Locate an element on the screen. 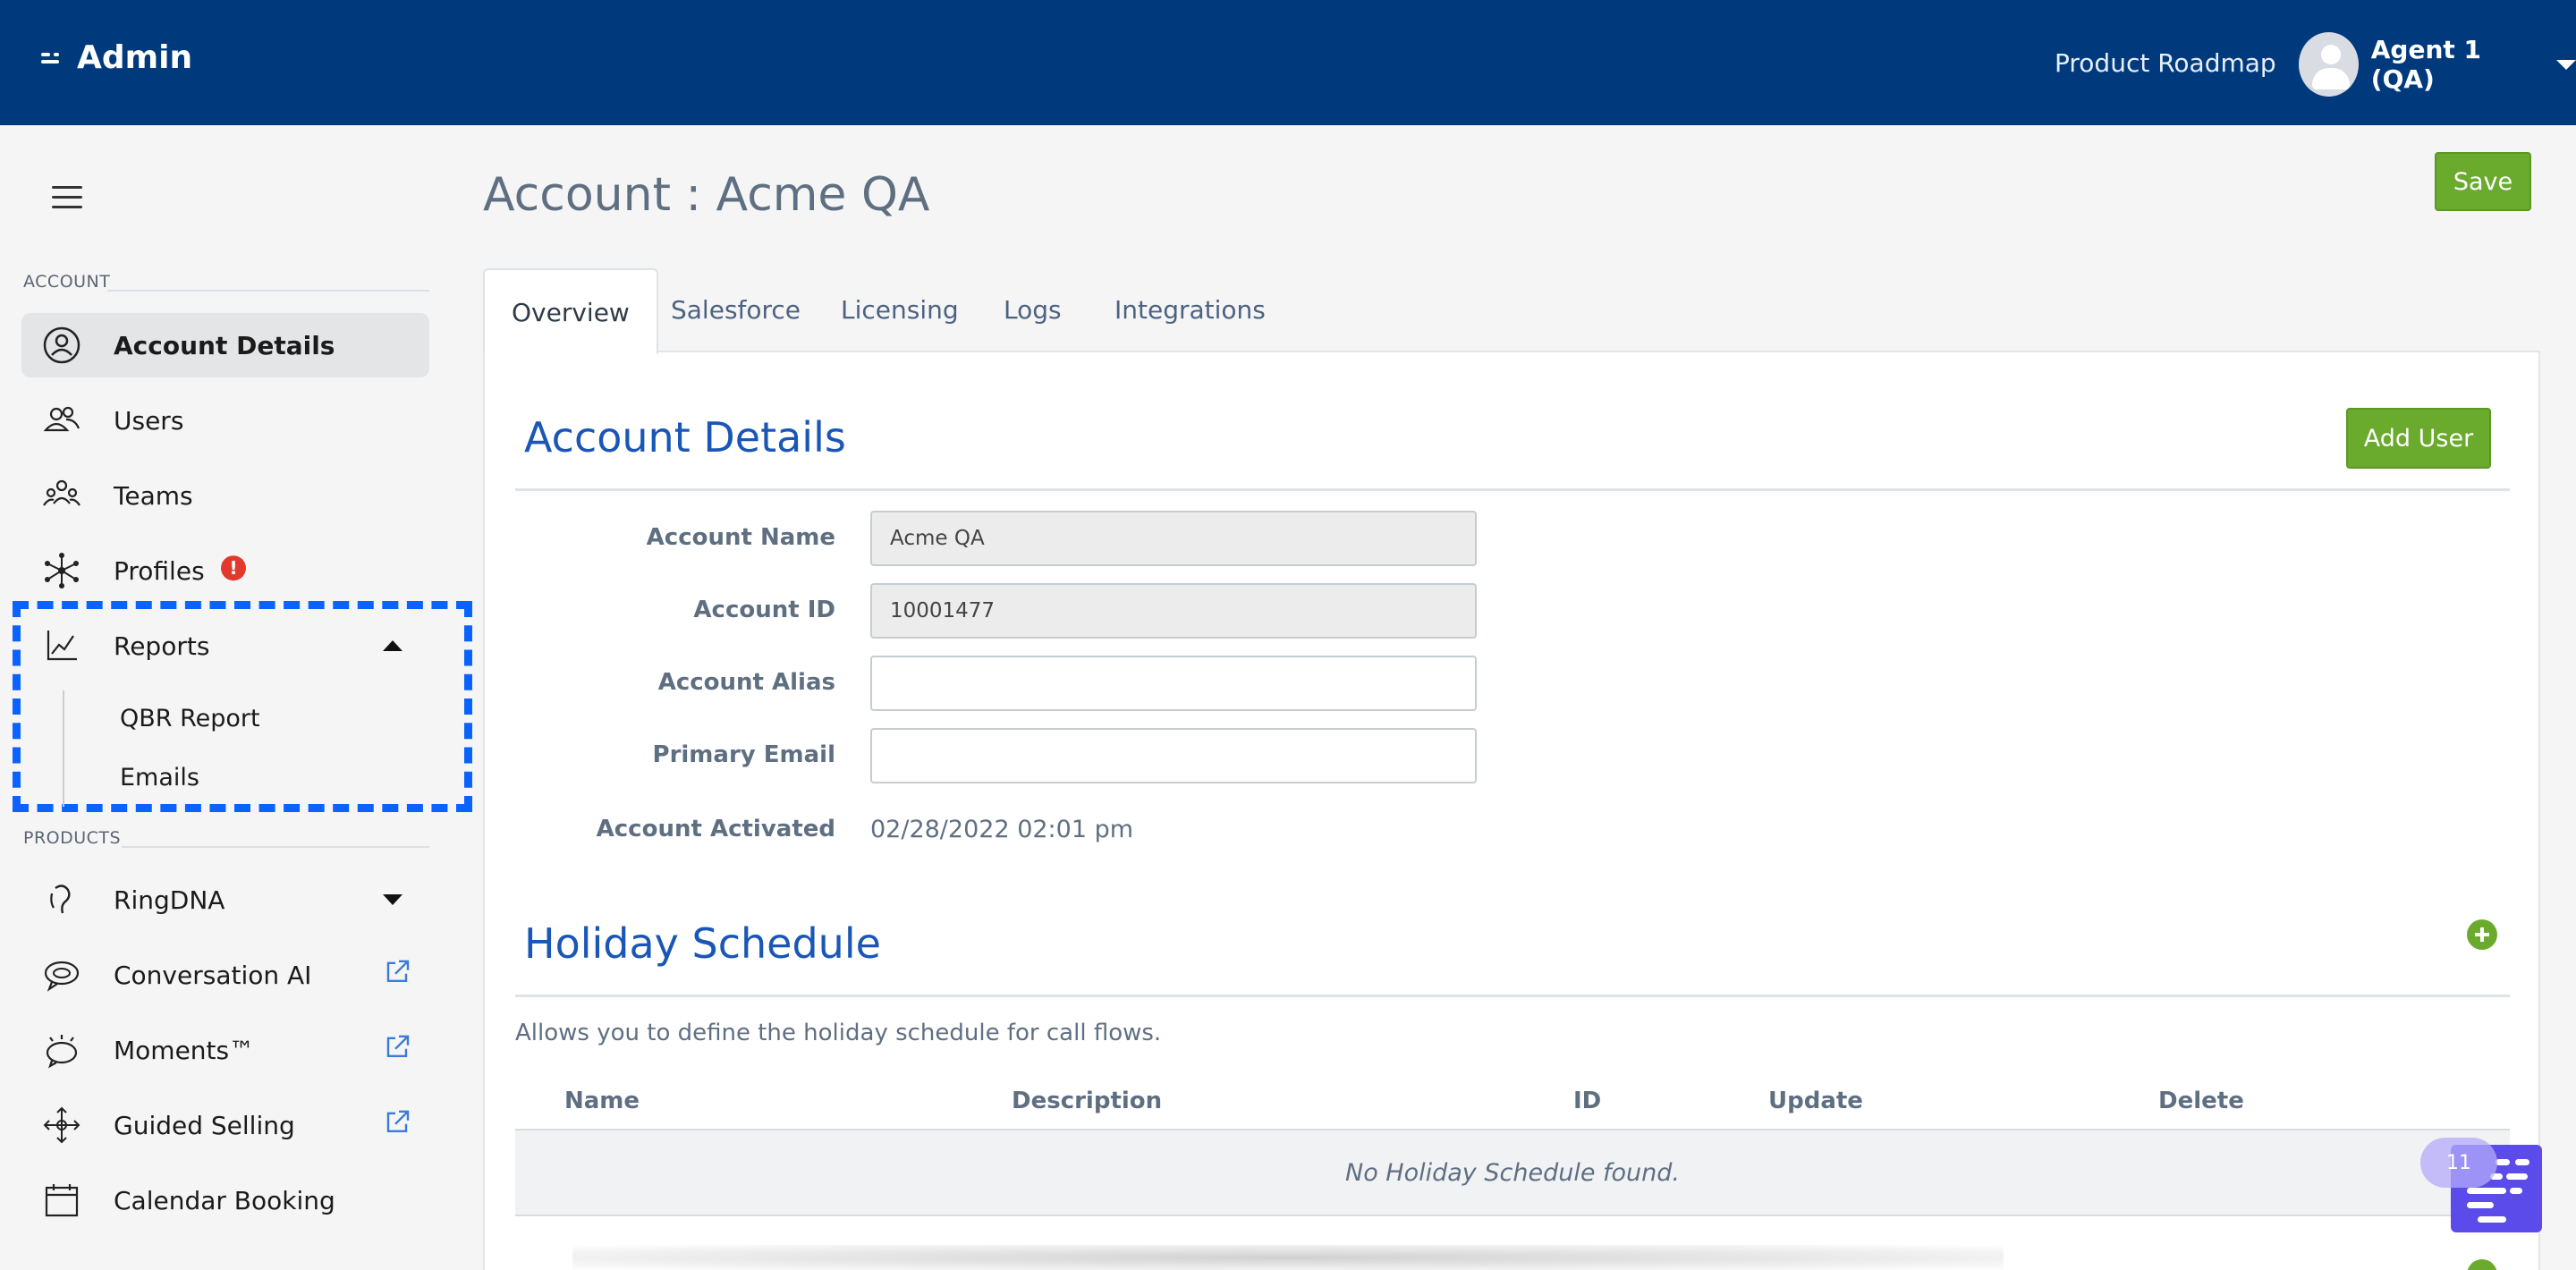 This screenshot has height=1270, width=2576. moments-icon is located at coordinates (62, 1052).